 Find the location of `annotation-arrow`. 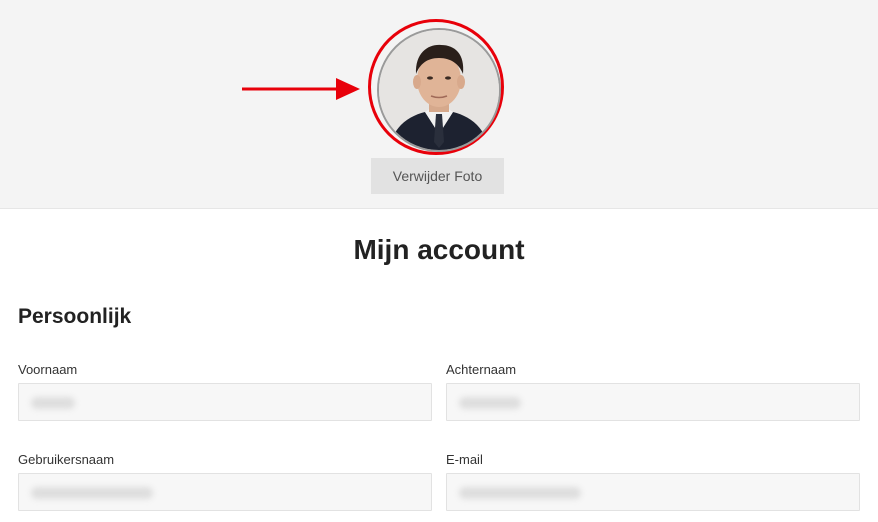

annotation-arrow is located at coordinates (301, 89).